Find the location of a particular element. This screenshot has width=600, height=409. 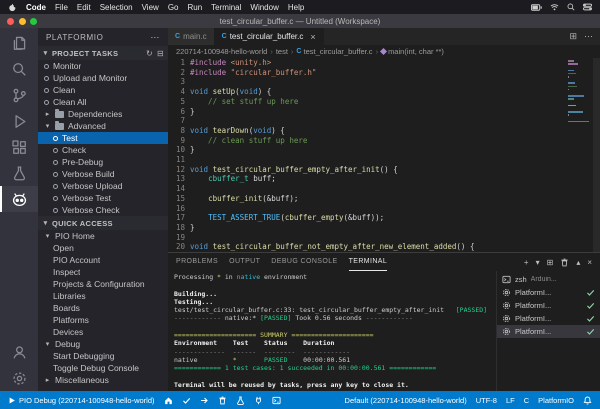

wifi-icon is located at coordinates (554, 7).